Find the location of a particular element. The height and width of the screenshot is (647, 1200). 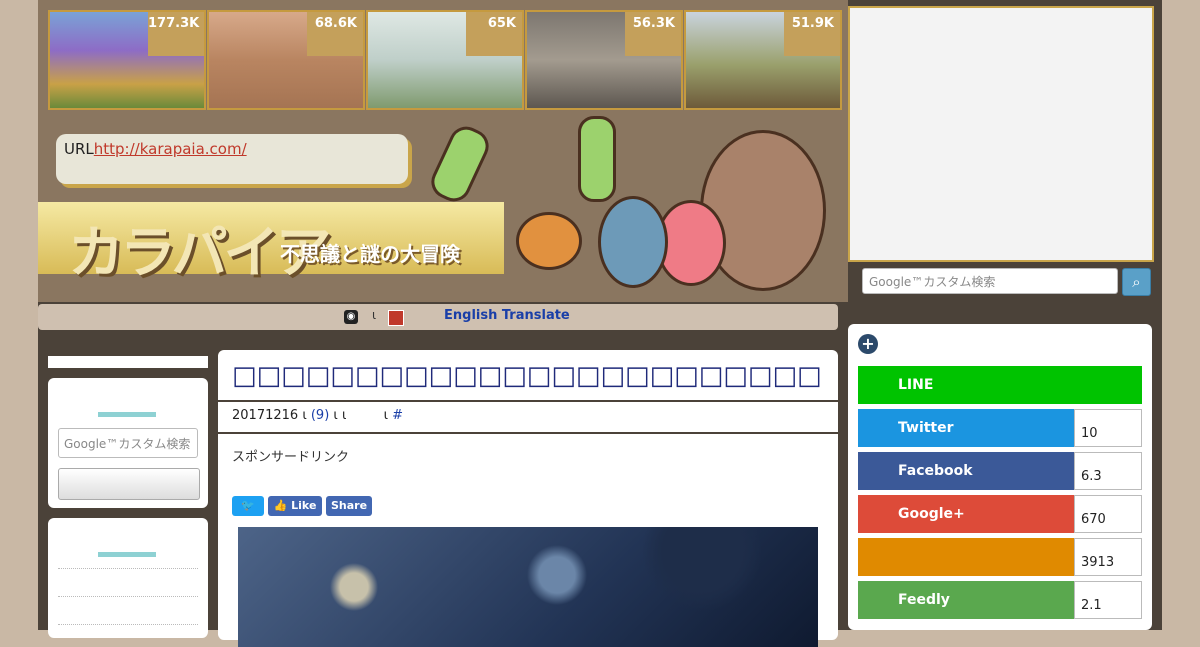

view-count: 65K is located at coordinates (494, 34).